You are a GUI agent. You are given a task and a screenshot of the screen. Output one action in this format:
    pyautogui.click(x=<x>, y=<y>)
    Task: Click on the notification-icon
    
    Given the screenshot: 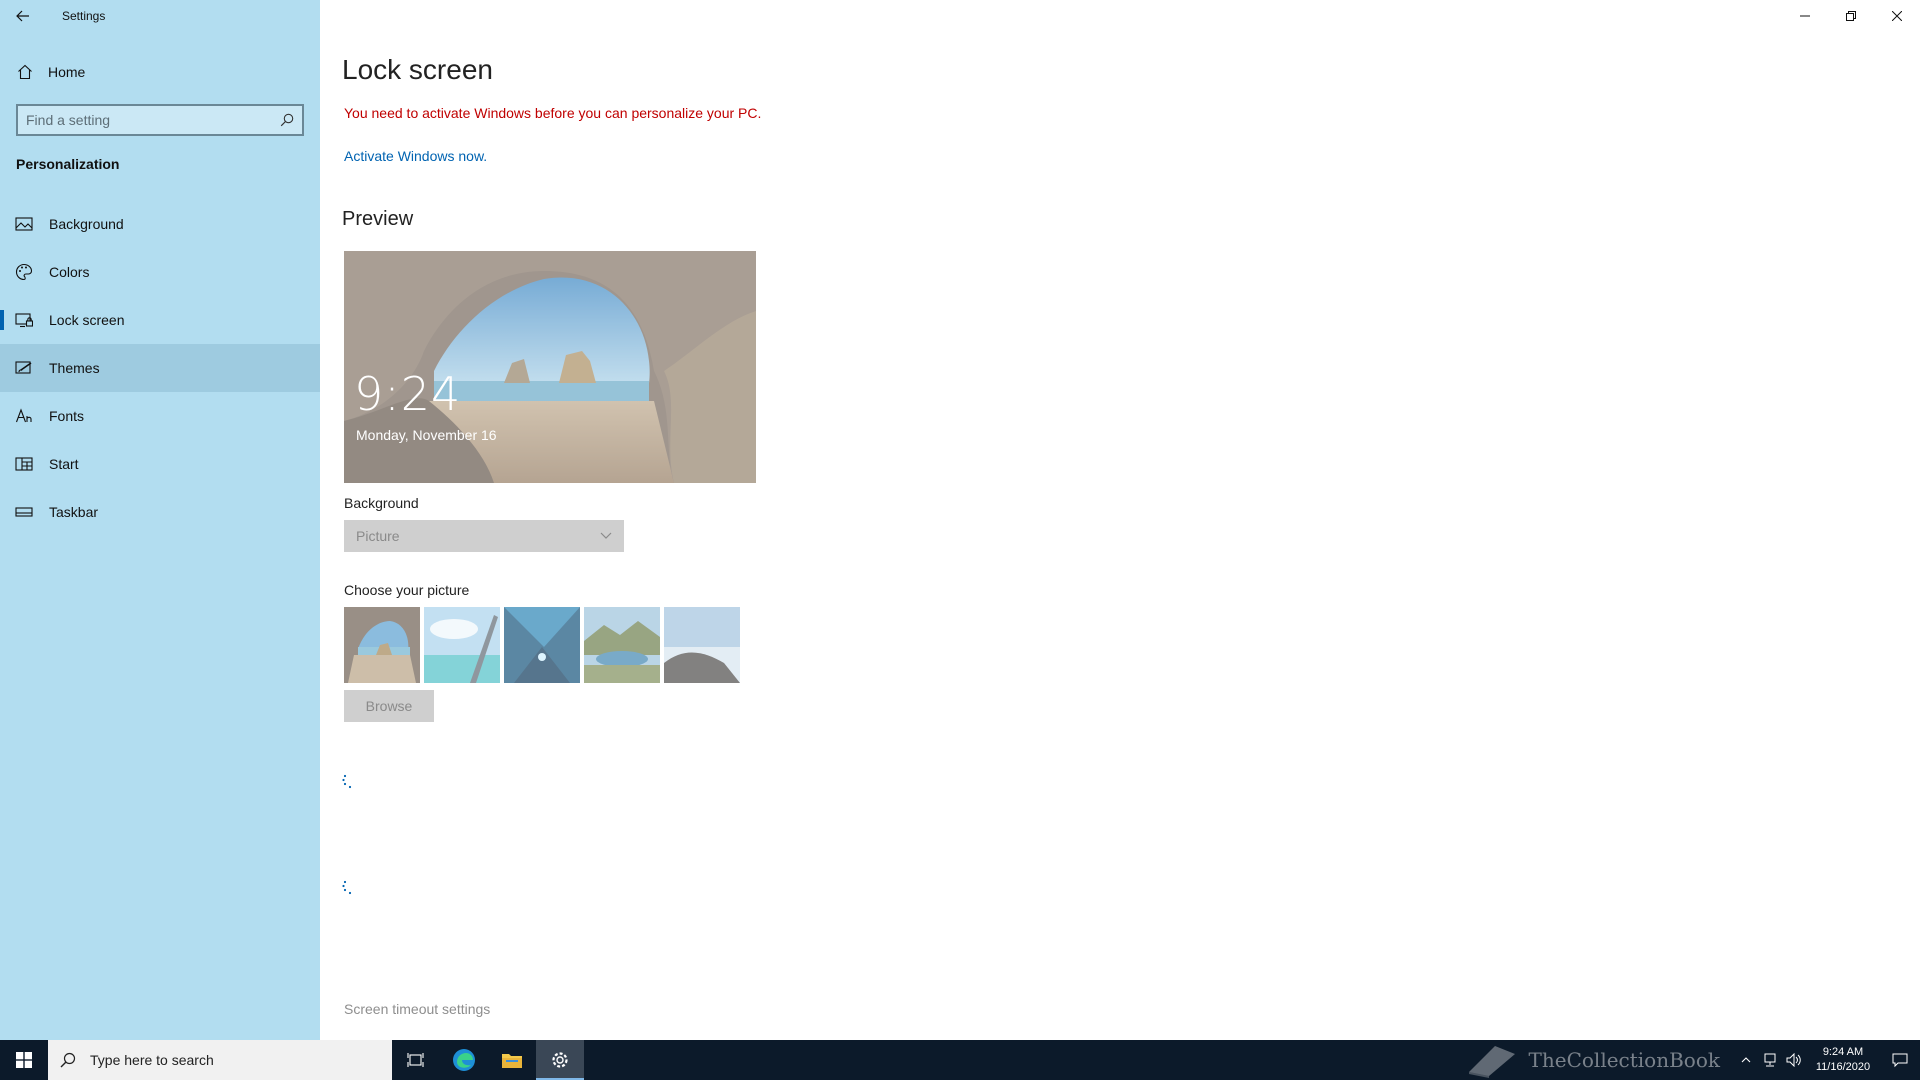 What is the action you would take?
    pyautogui.click(x=1900, y=1060)
    